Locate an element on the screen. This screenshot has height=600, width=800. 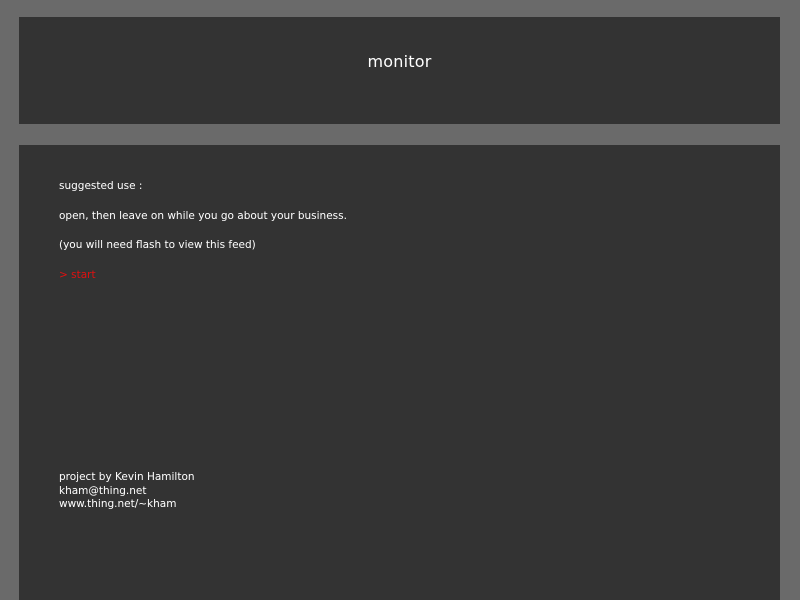
flash-note: (you will need flash to view this feed) is located at coordinates (157, 245).